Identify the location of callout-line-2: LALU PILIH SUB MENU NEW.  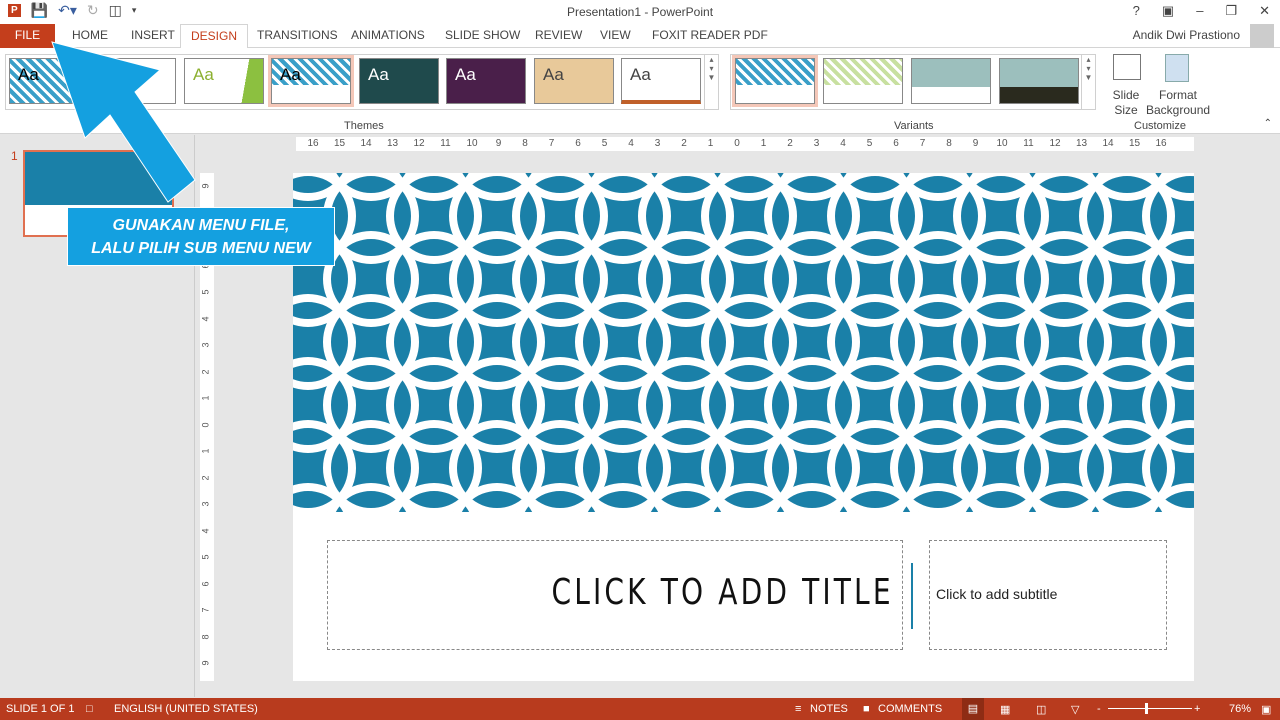
(201, 248).